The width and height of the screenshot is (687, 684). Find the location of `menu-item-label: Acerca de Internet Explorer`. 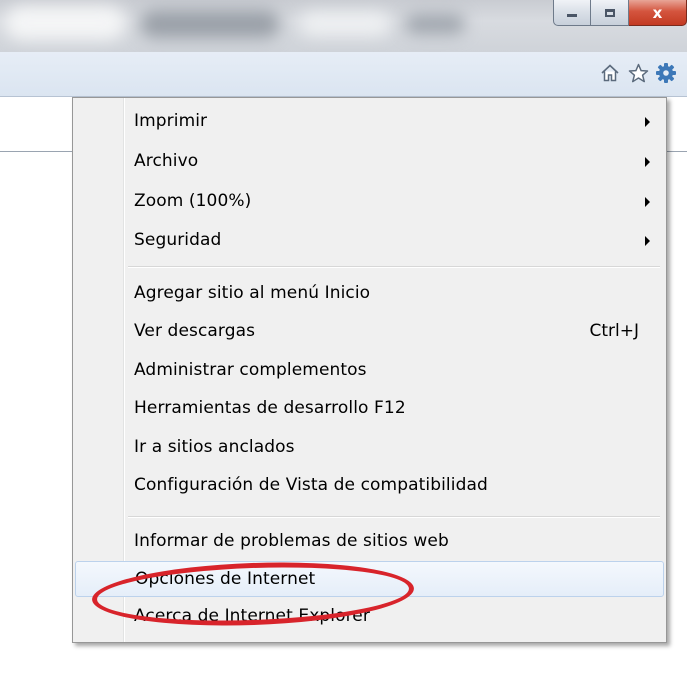

menu-item-label: Acerca de Internet Explorer is located at coordinates (252, 616).